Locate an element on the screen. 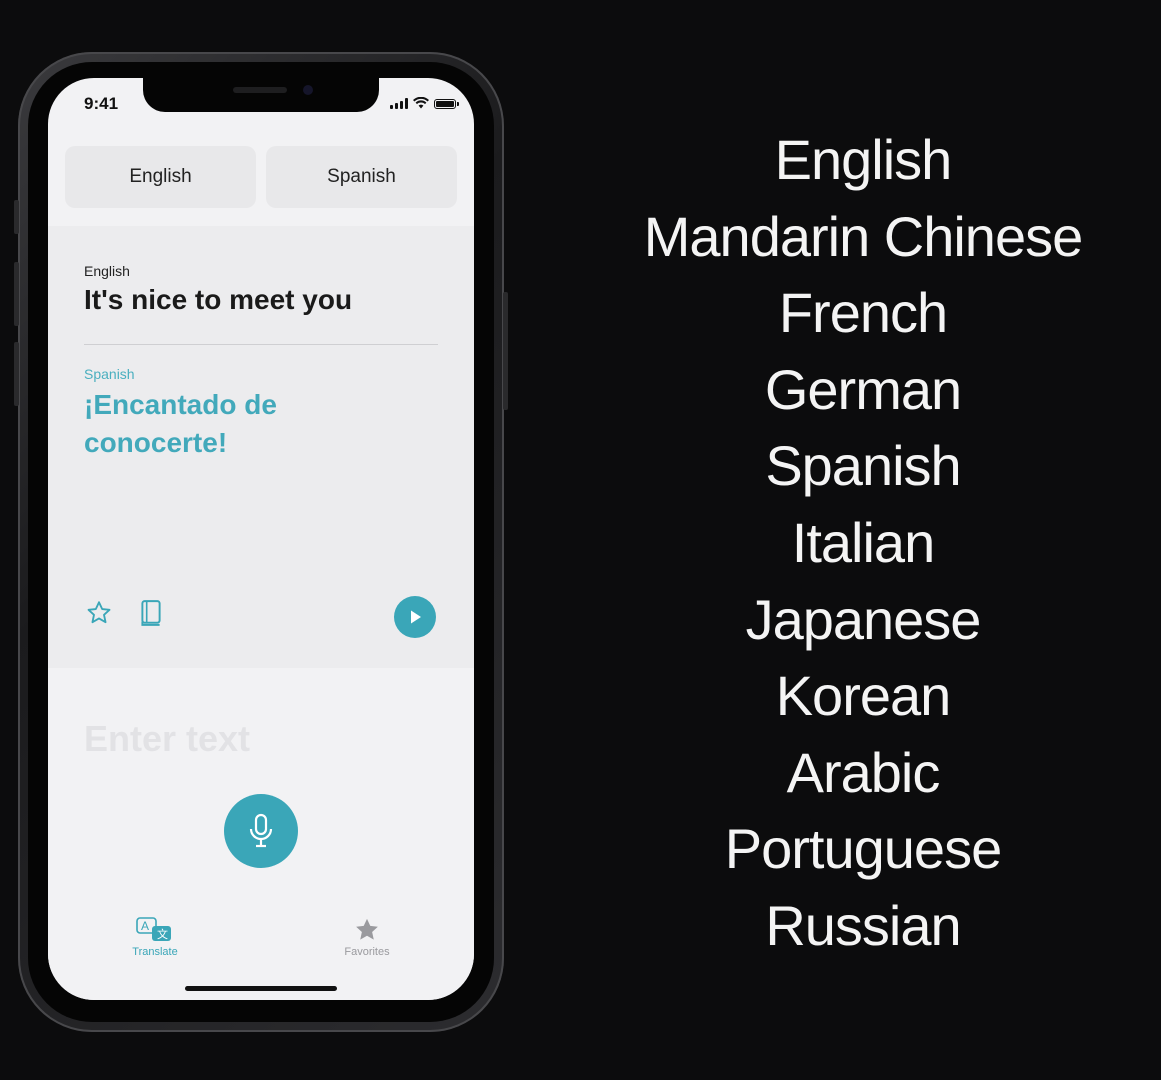  tab-favorites: Favorites is located at coordinates (367, 937).